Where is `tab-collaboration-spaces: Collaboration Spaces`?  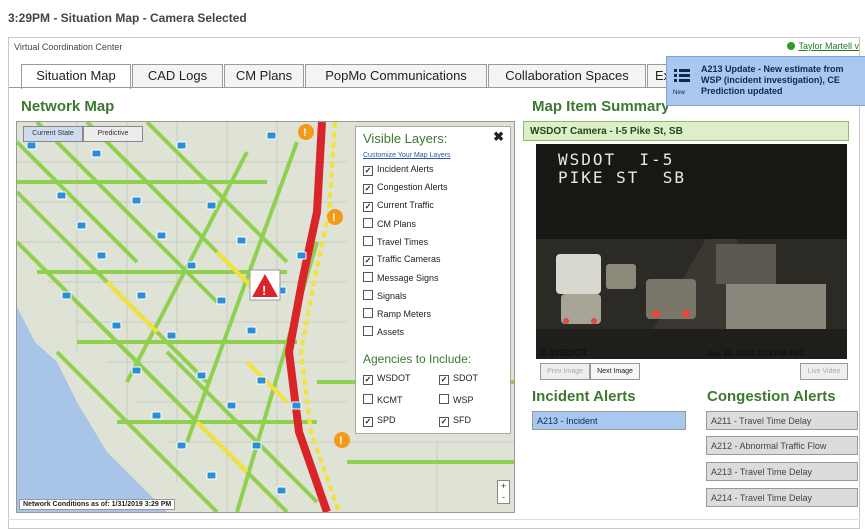
tab-collaboration-spaces: Collaboration Spaces is located at coordinates (567, 75).